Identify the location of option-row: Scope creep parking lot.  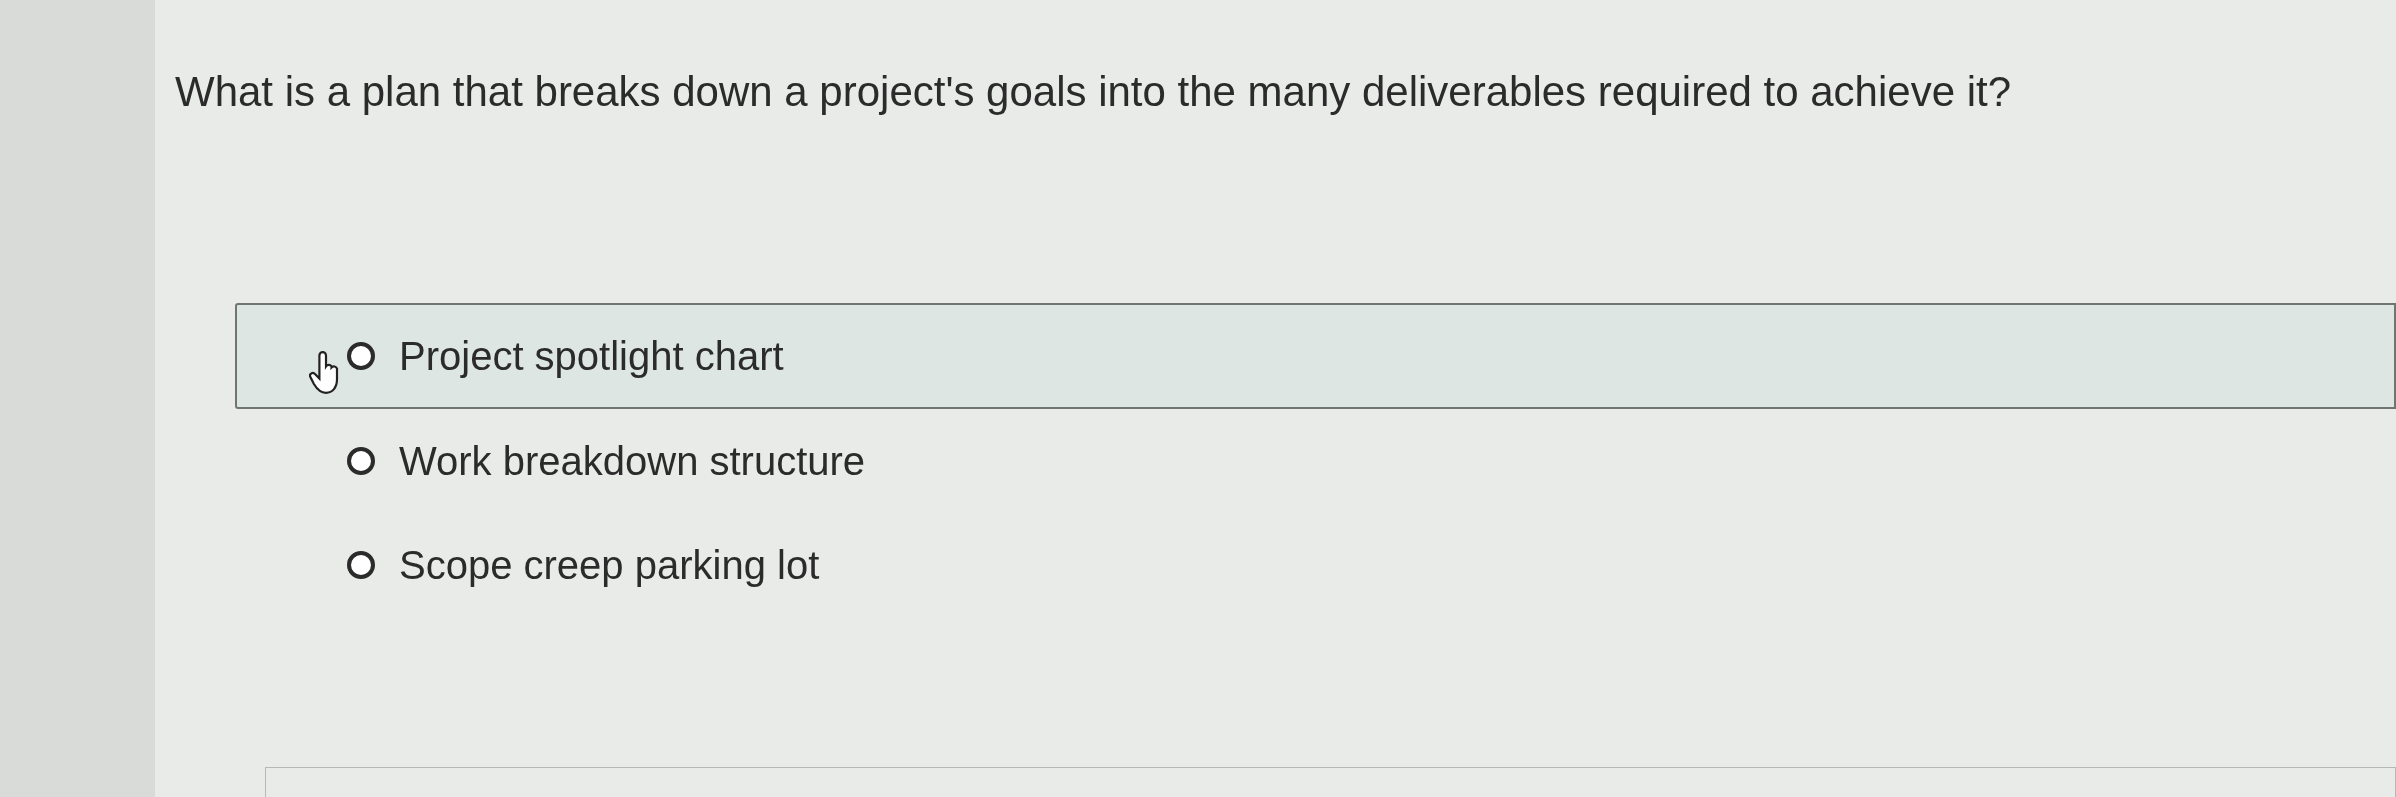
(1315, 565).